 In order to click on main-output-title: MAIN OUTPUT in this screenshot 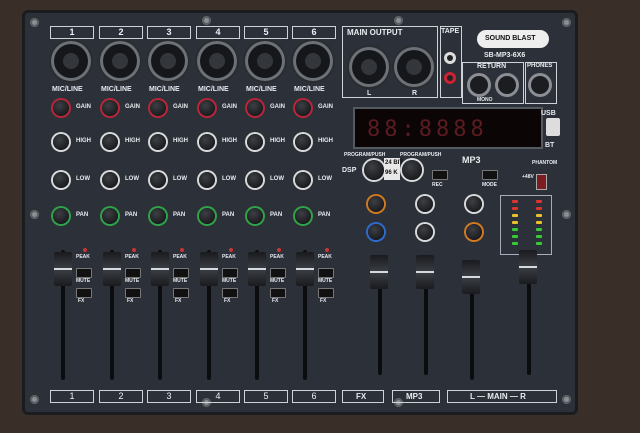, I will do `click(375, 32)`.